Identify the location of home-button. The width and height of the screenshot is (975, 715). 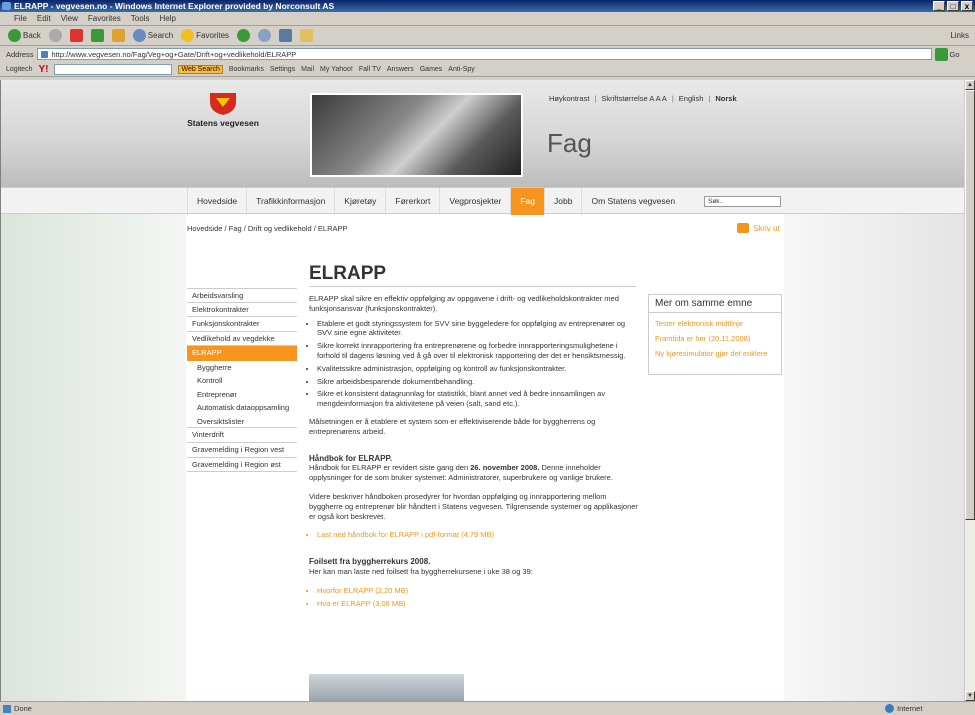
(118, 35).